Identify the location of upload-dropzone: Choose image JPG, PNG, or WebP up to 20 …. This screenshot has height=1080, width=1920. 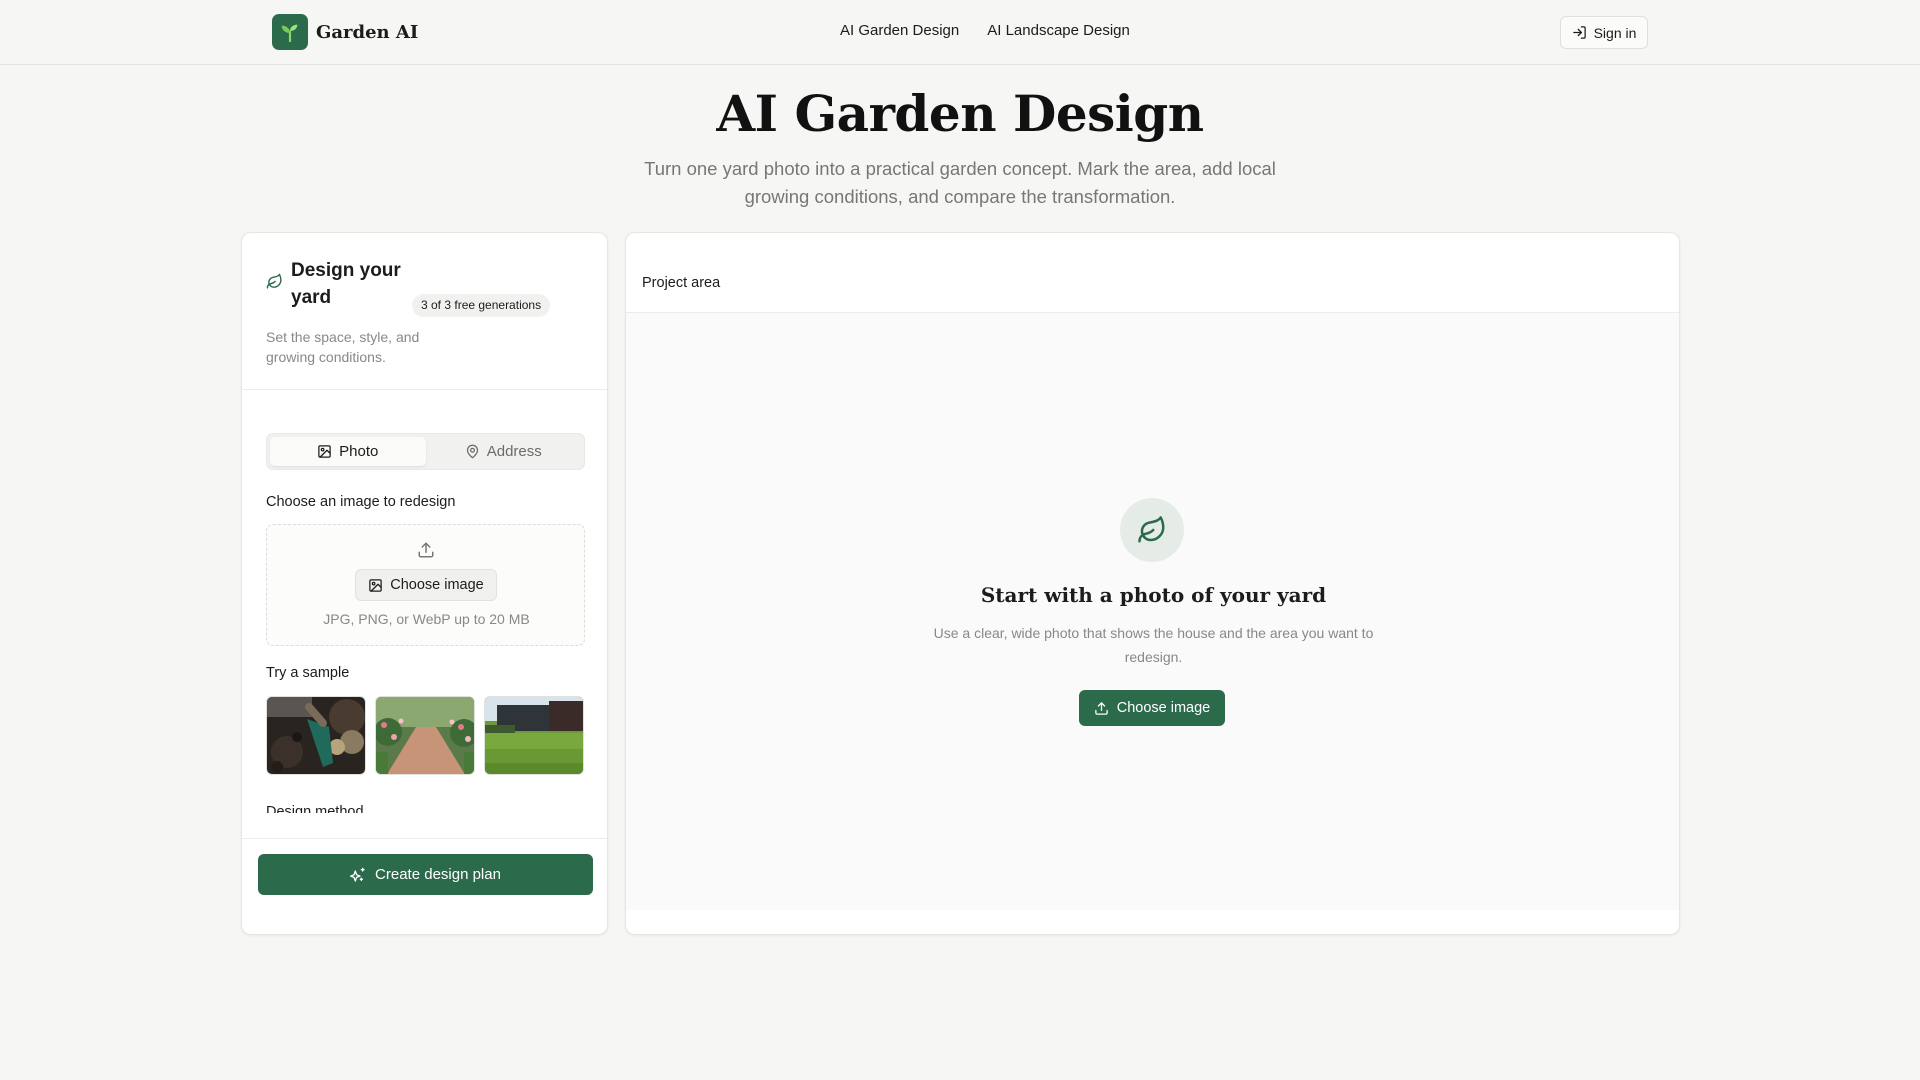
(425, 585).